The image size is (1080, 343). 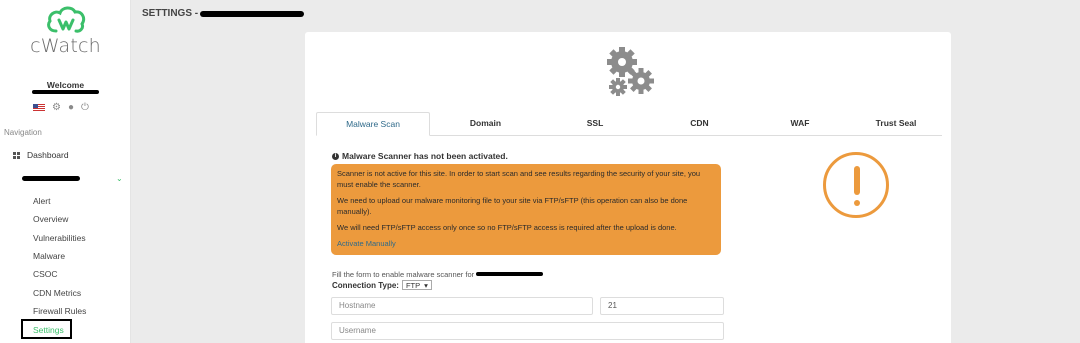 What do you see at coordinates (662, 306) in the screenshot?
I see `port-input: 21` at bounding box center [662, 306].